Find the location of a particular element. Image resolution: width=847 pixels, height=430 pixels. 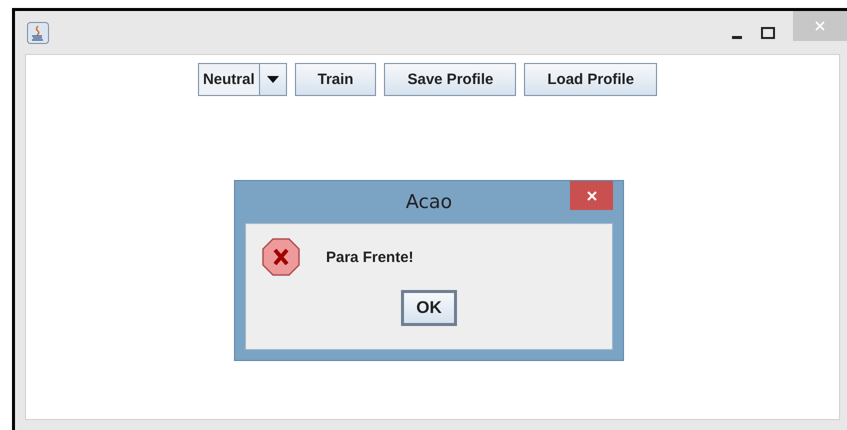

toolbar-button: Train is located at coordinates (335, 79).